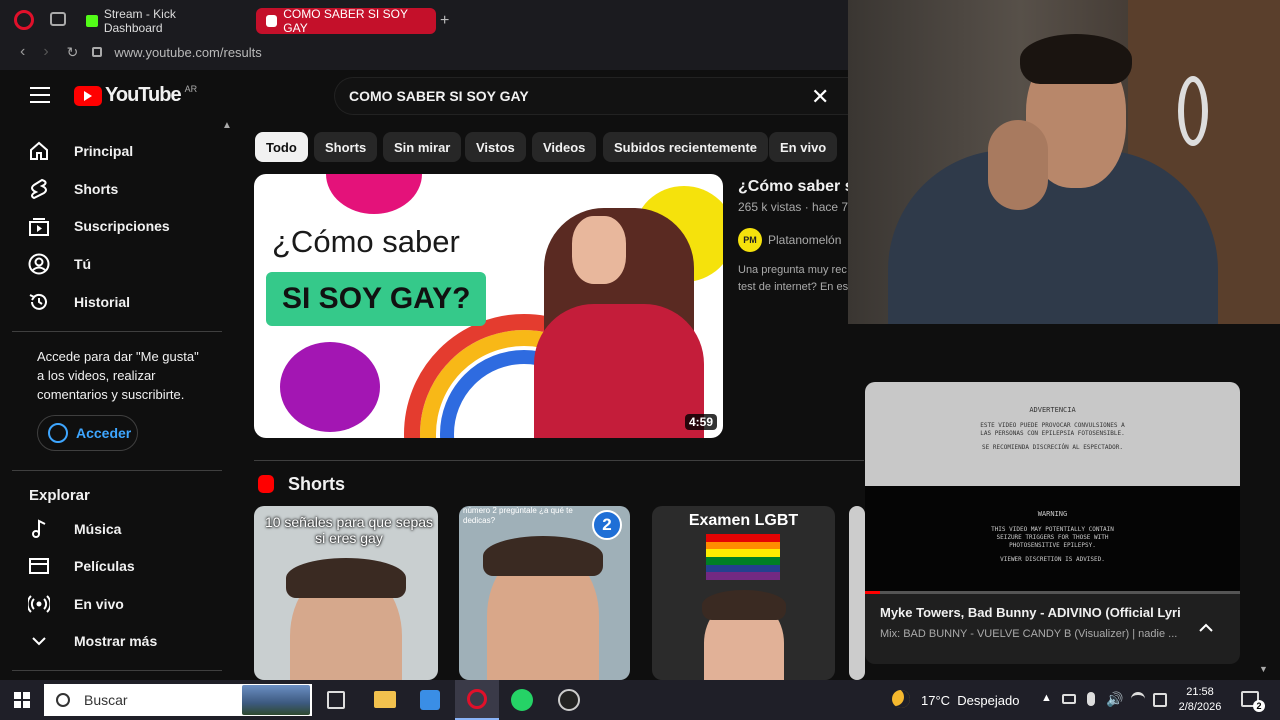  What do you see at coordinates (330, 387) in the screenshot?
I see `purple-shape` at bounding box center [330, 387].